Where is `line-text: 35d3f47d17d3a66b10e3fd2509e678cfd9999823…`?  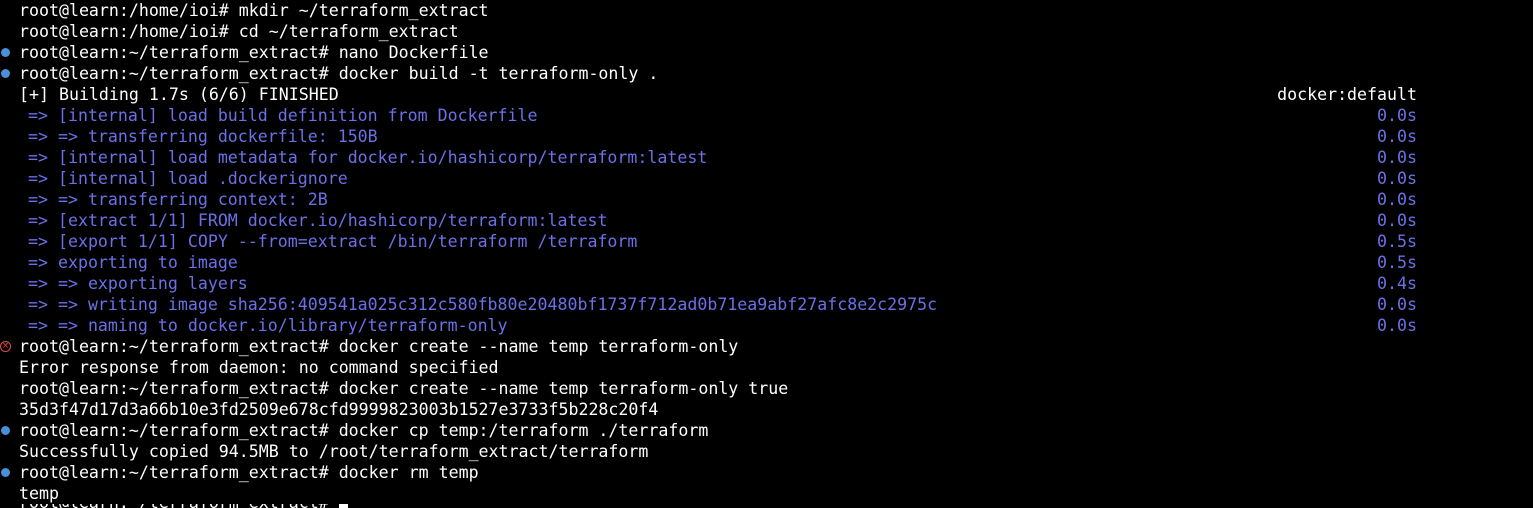 line-text: 35d3f47d17d3a66b10e3fd2509e678cfd9999823… is located at coordinates (339, 409).